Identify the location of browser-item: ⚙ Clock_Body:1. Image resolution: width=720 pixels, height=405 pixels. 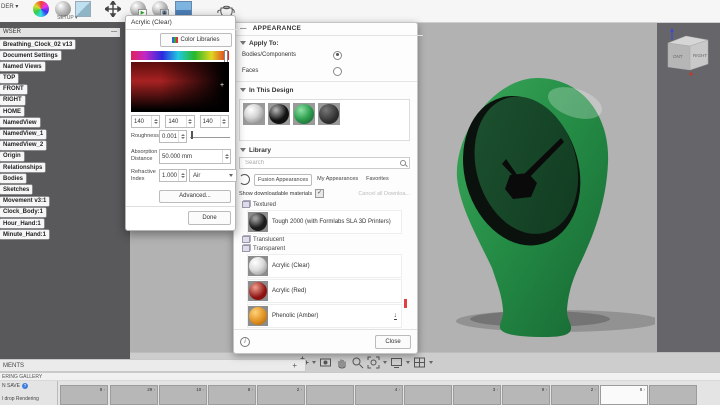
(23, 212).